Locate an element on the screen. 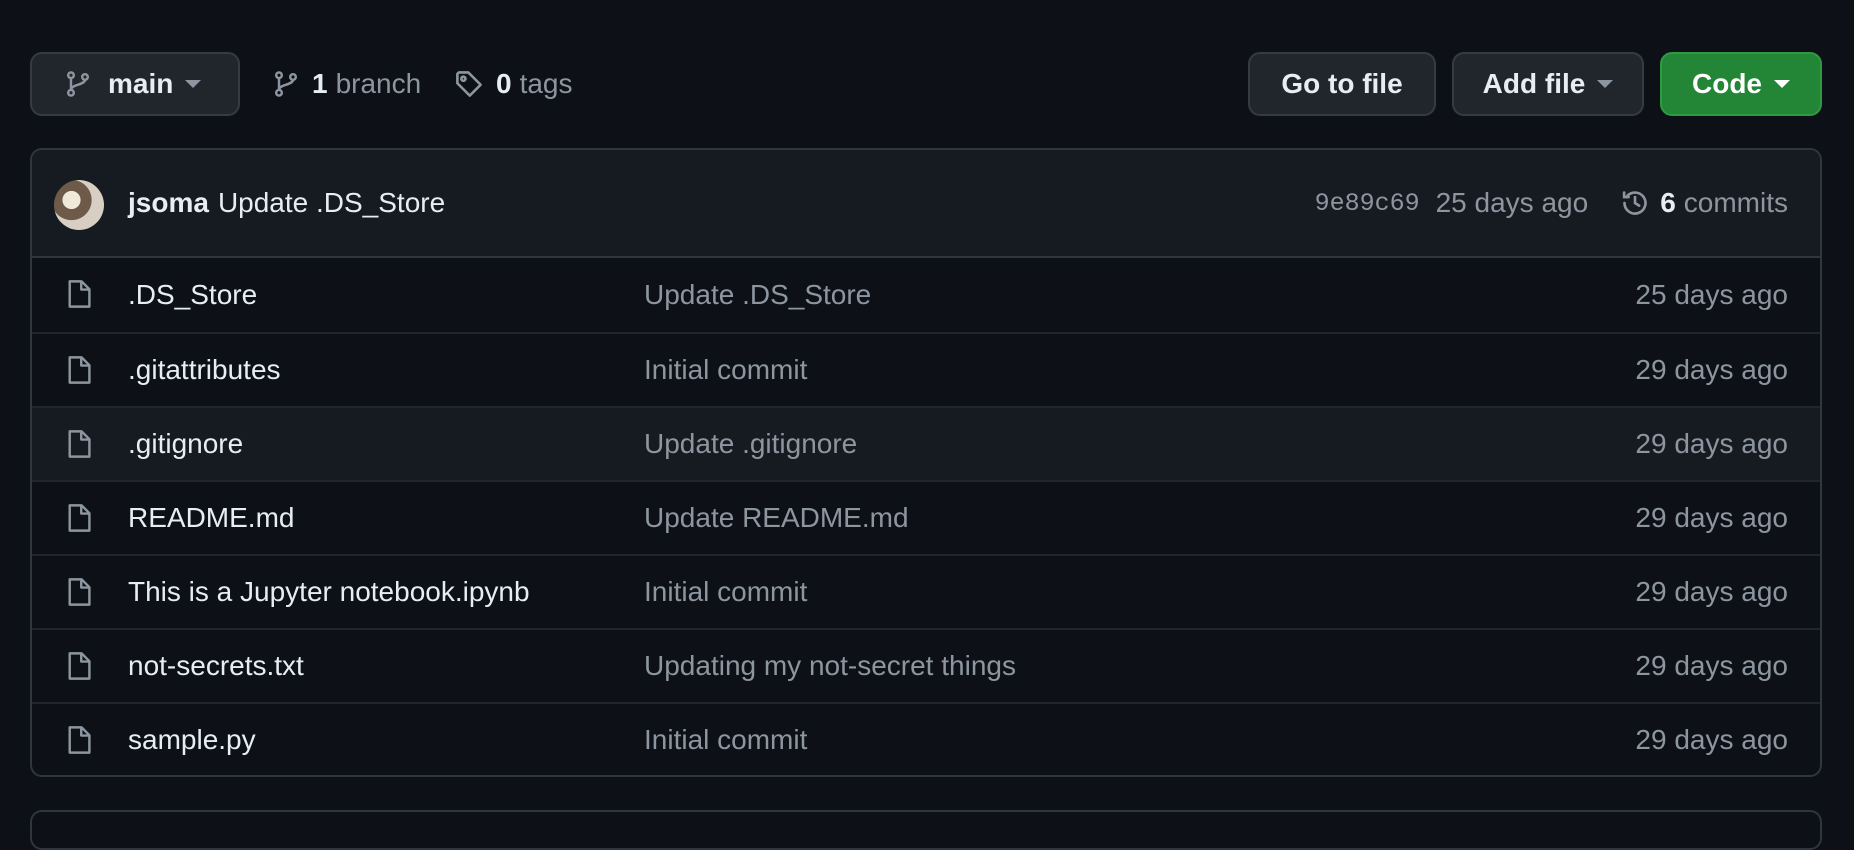  readme-box is located at coordinates (926, 830).